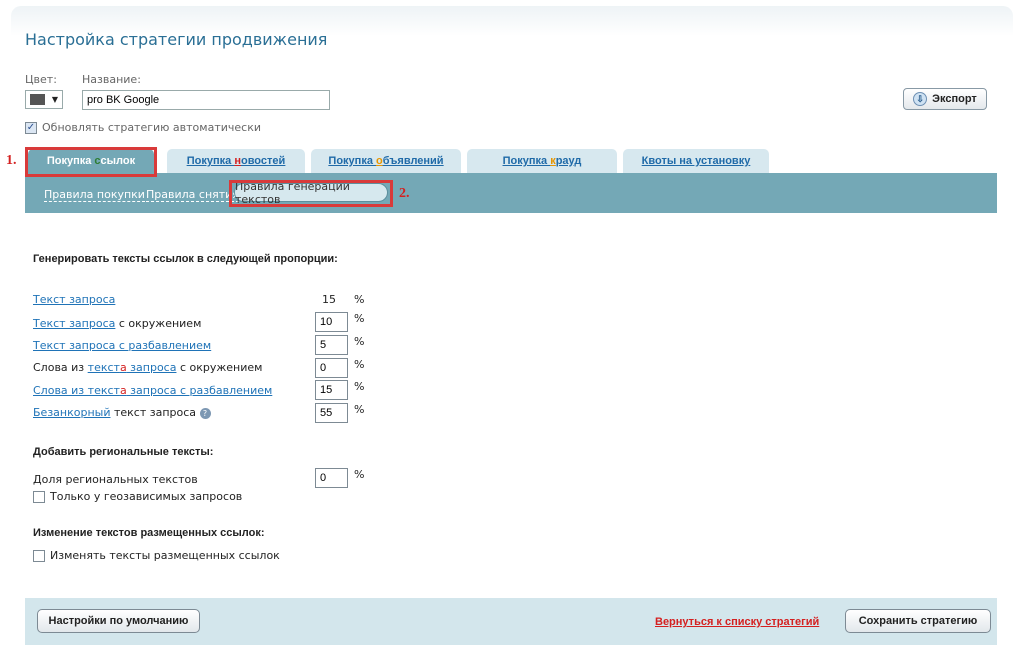 The image size is (1024, 667). I want to click on row-words-surrounding: Слова из текста запроса с окружением, so click(148, 367).